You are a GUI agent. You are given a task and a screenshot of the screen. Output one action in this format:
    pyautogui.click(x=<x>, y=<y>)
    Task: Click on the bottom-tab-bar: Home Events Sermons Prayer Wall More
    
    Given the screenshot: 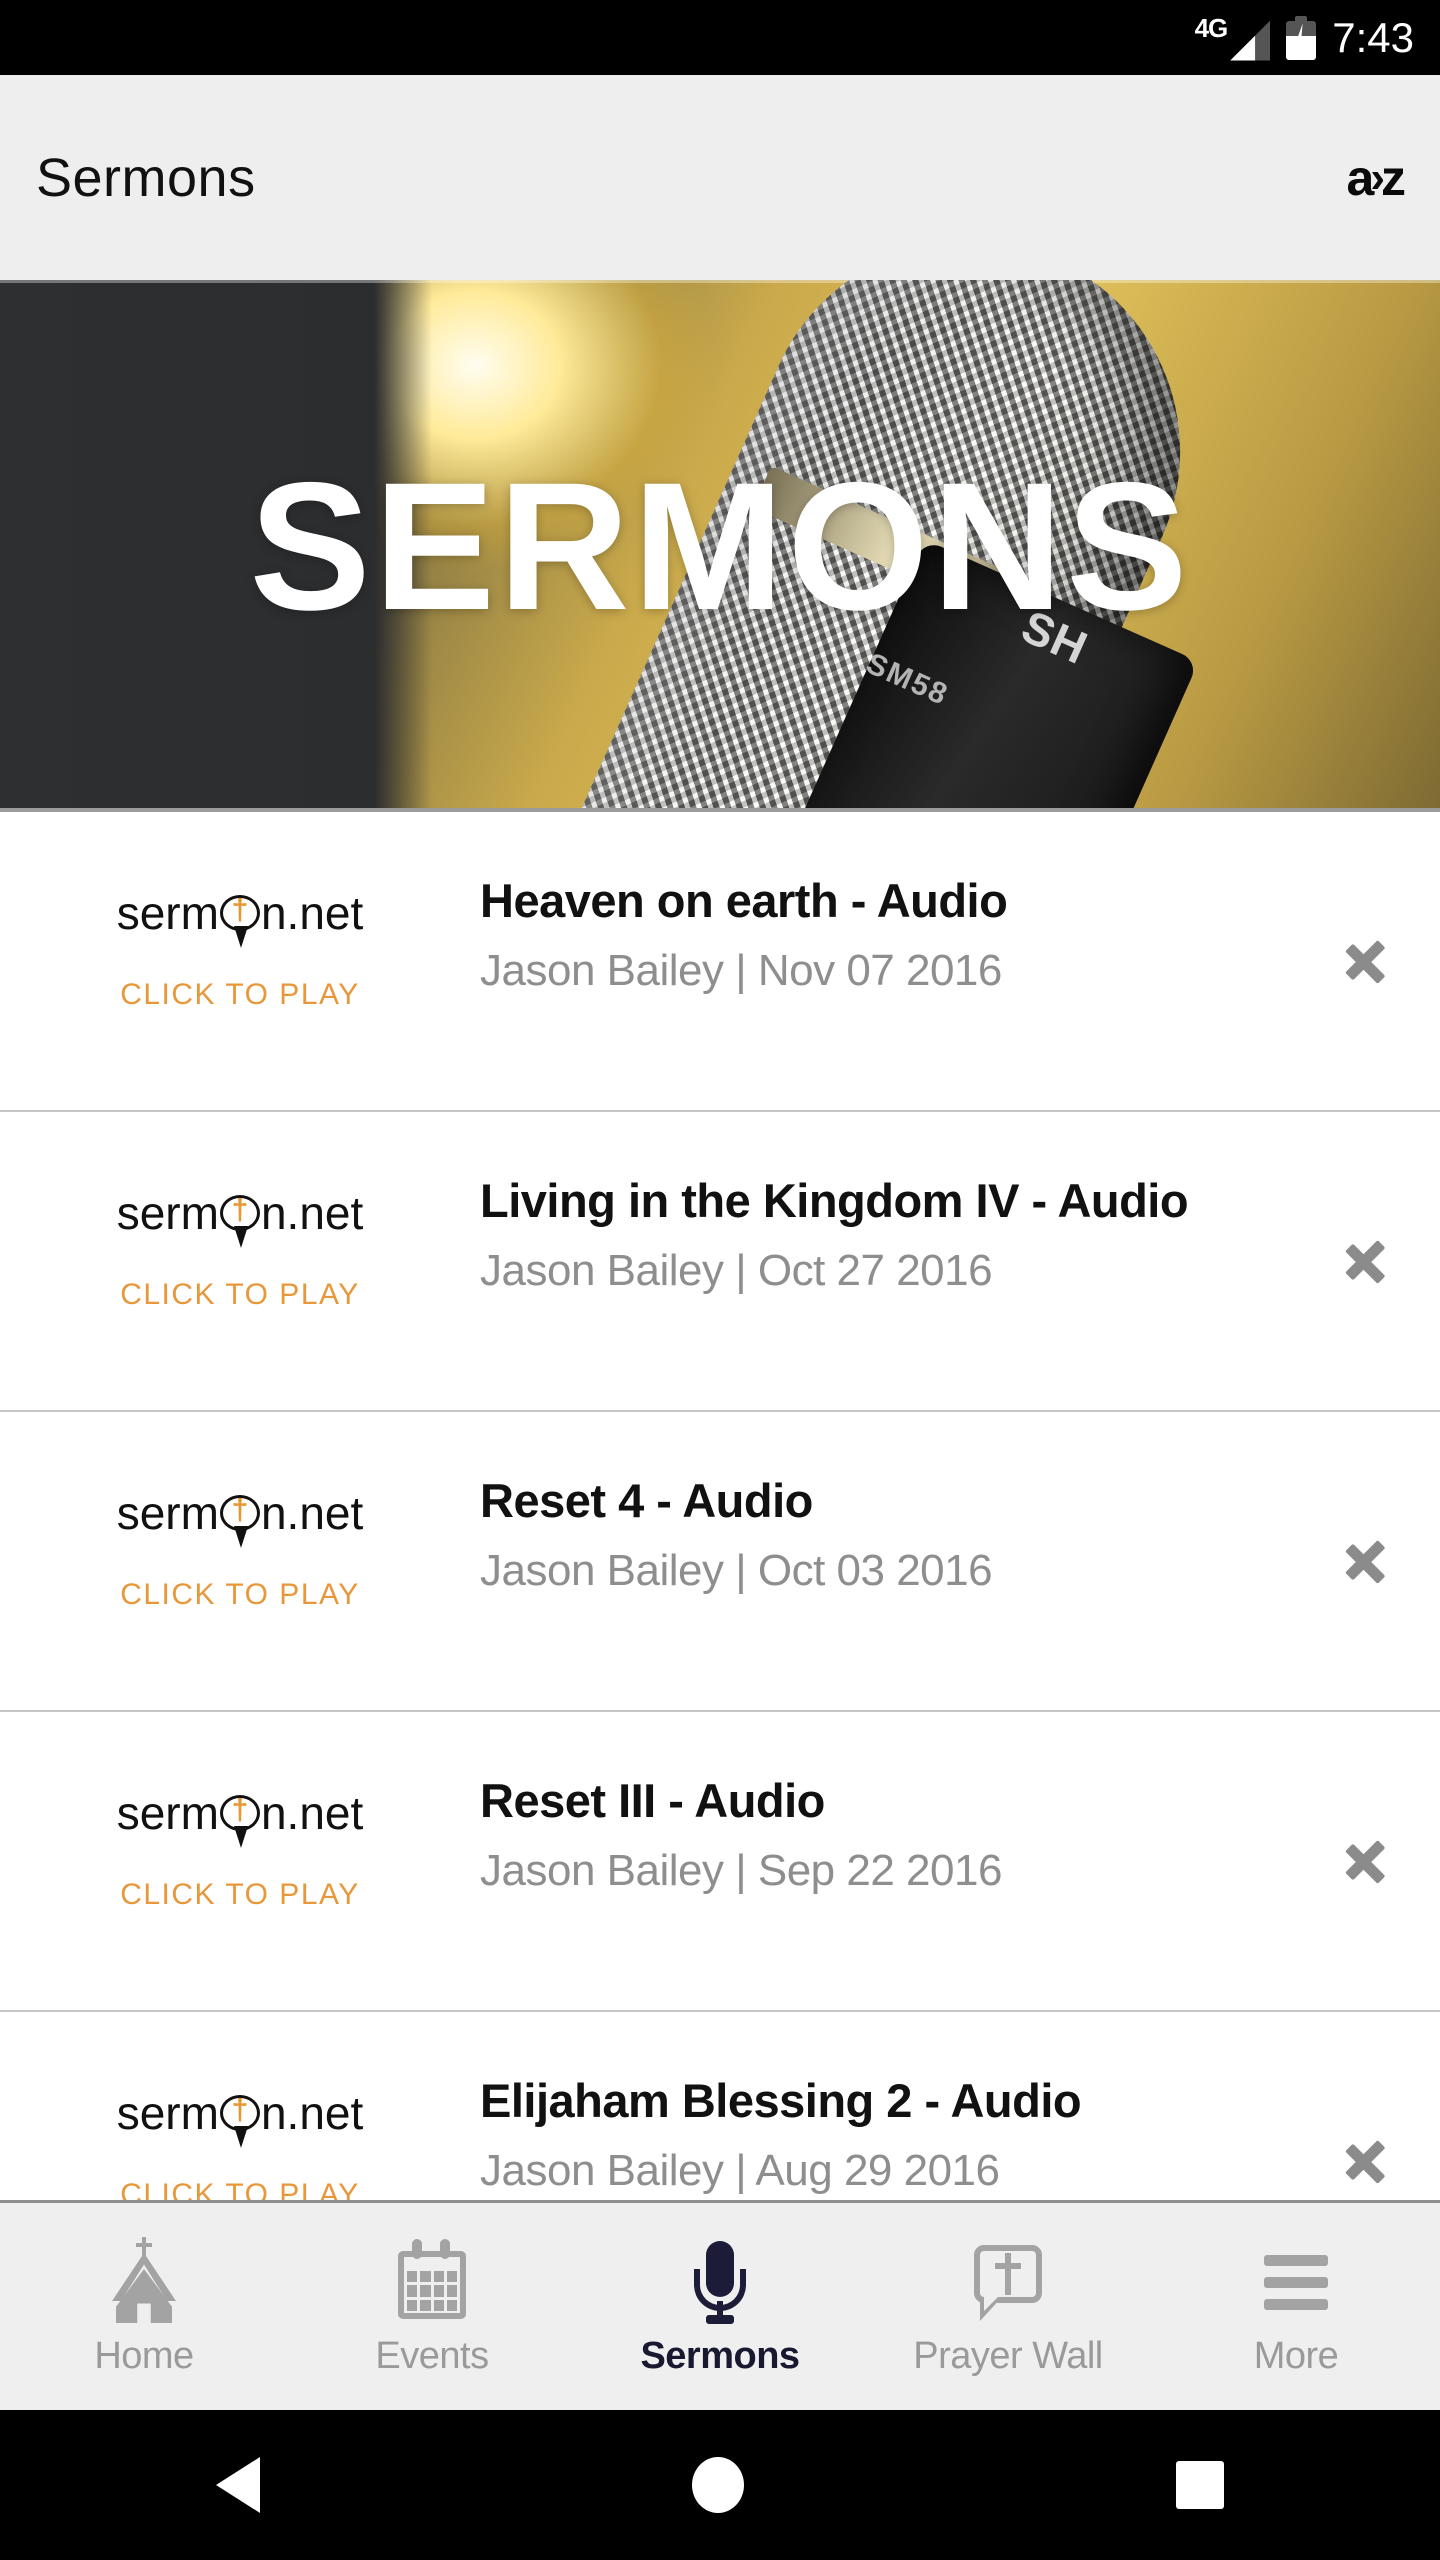 What is the action you would take?
    pyautogui.click(x=720, y=2305)
    